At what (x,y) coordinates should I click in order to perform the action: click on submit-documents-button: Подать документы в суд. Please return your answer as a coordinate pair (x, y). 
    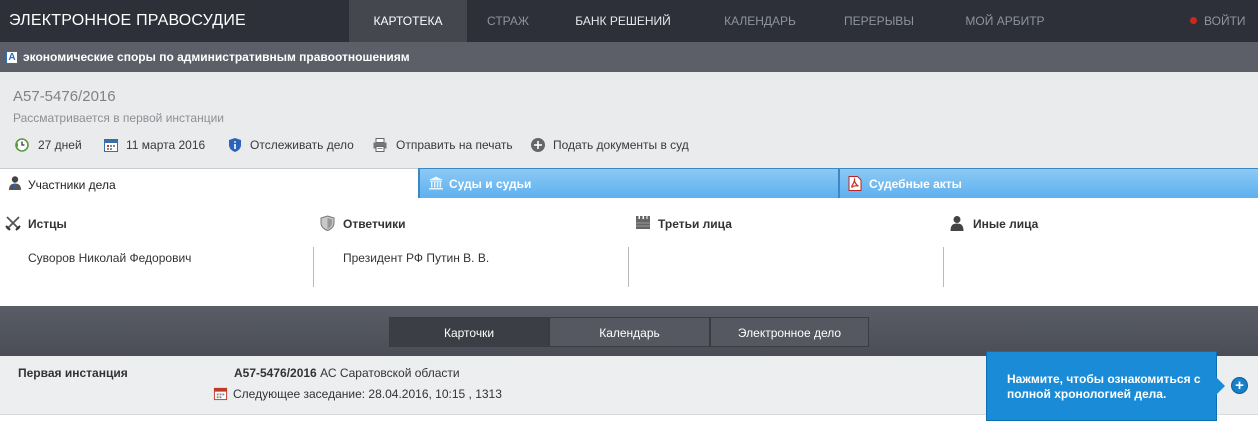
    Looking at the image, I should click on (612, 145).